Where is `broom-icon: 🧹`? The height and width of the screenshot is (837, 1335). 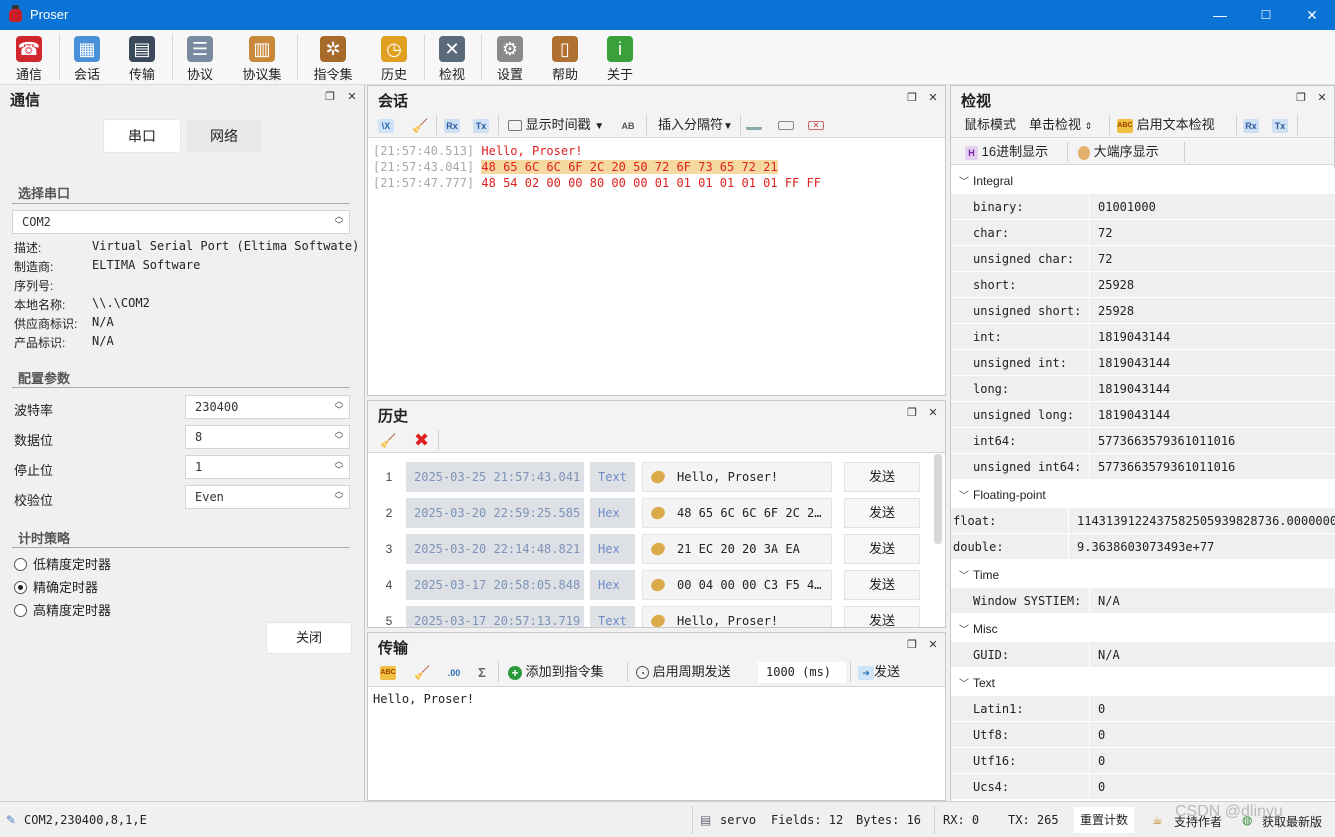
broom-icon: 🧹 is located at coordinates (422, 672).